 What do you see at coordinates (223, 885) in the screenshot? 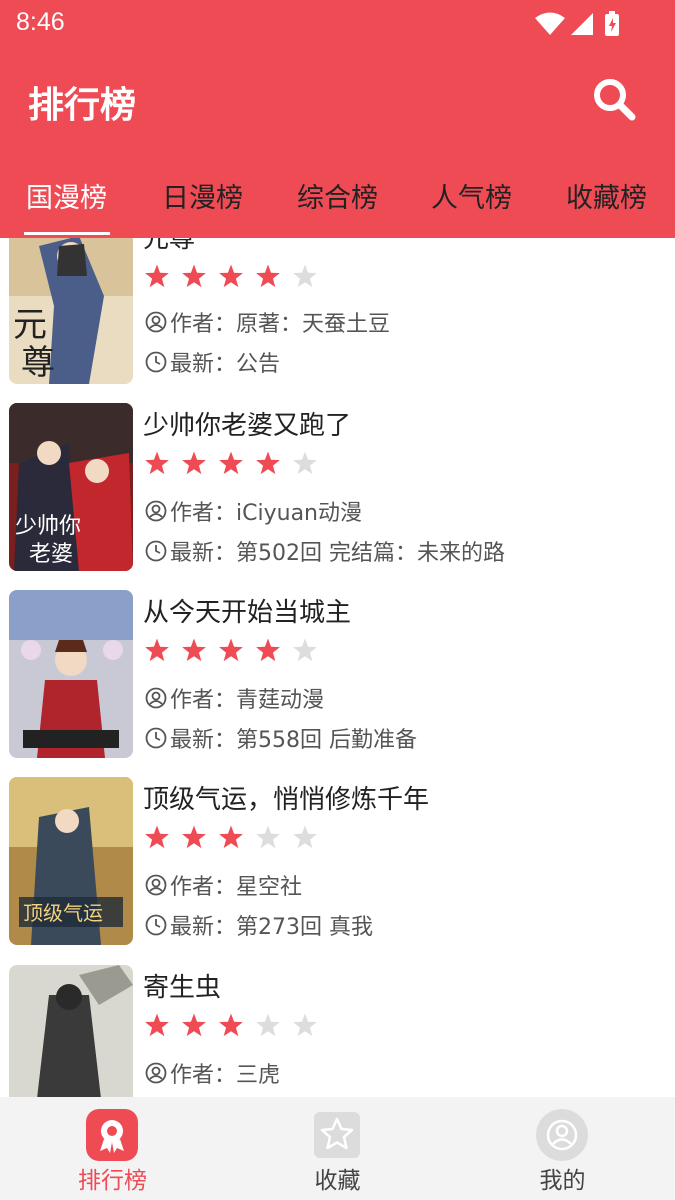
I see `comic-author: 作者： 星空社` at bounding box center [223, 885].